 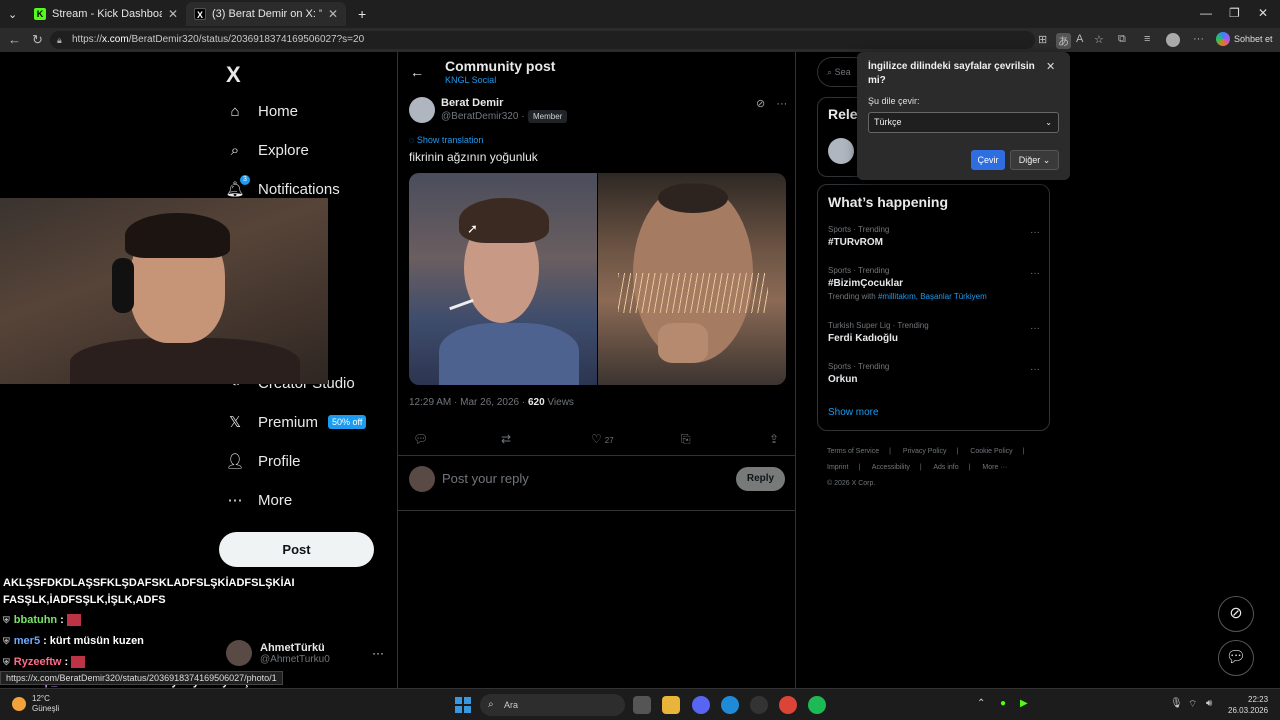 I want to click on post-media, so click(x=597, y=279).